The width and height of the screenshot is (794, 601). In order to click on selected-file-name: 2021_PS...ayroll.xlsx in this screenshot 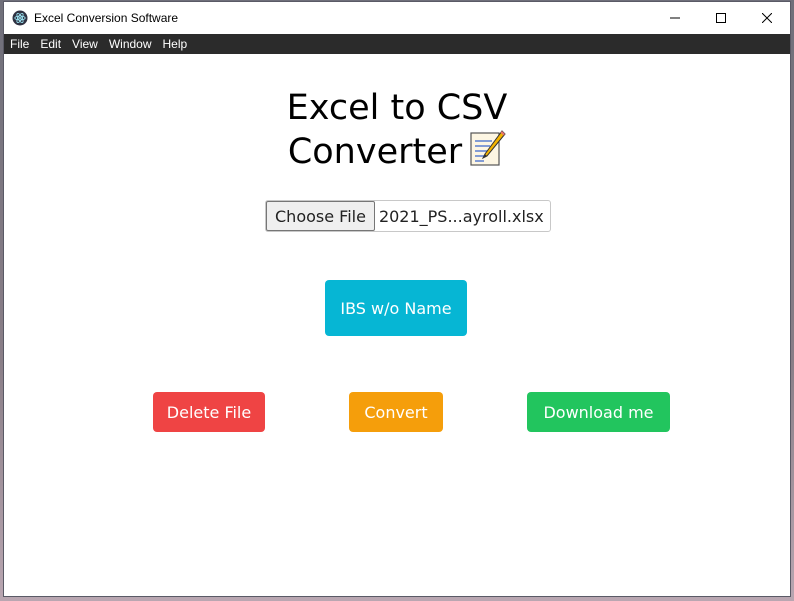, I will do `click(461, 216)`.